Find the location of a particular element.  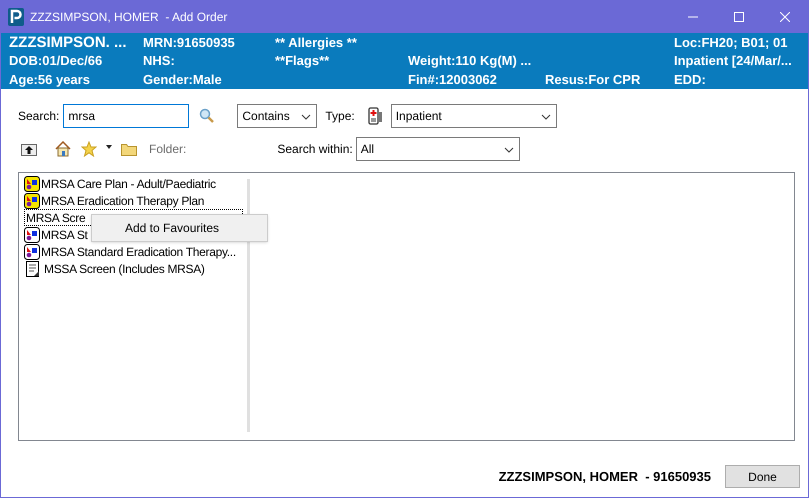

allergies-text: ** Allergies ** is located at coordinates (316, 43).